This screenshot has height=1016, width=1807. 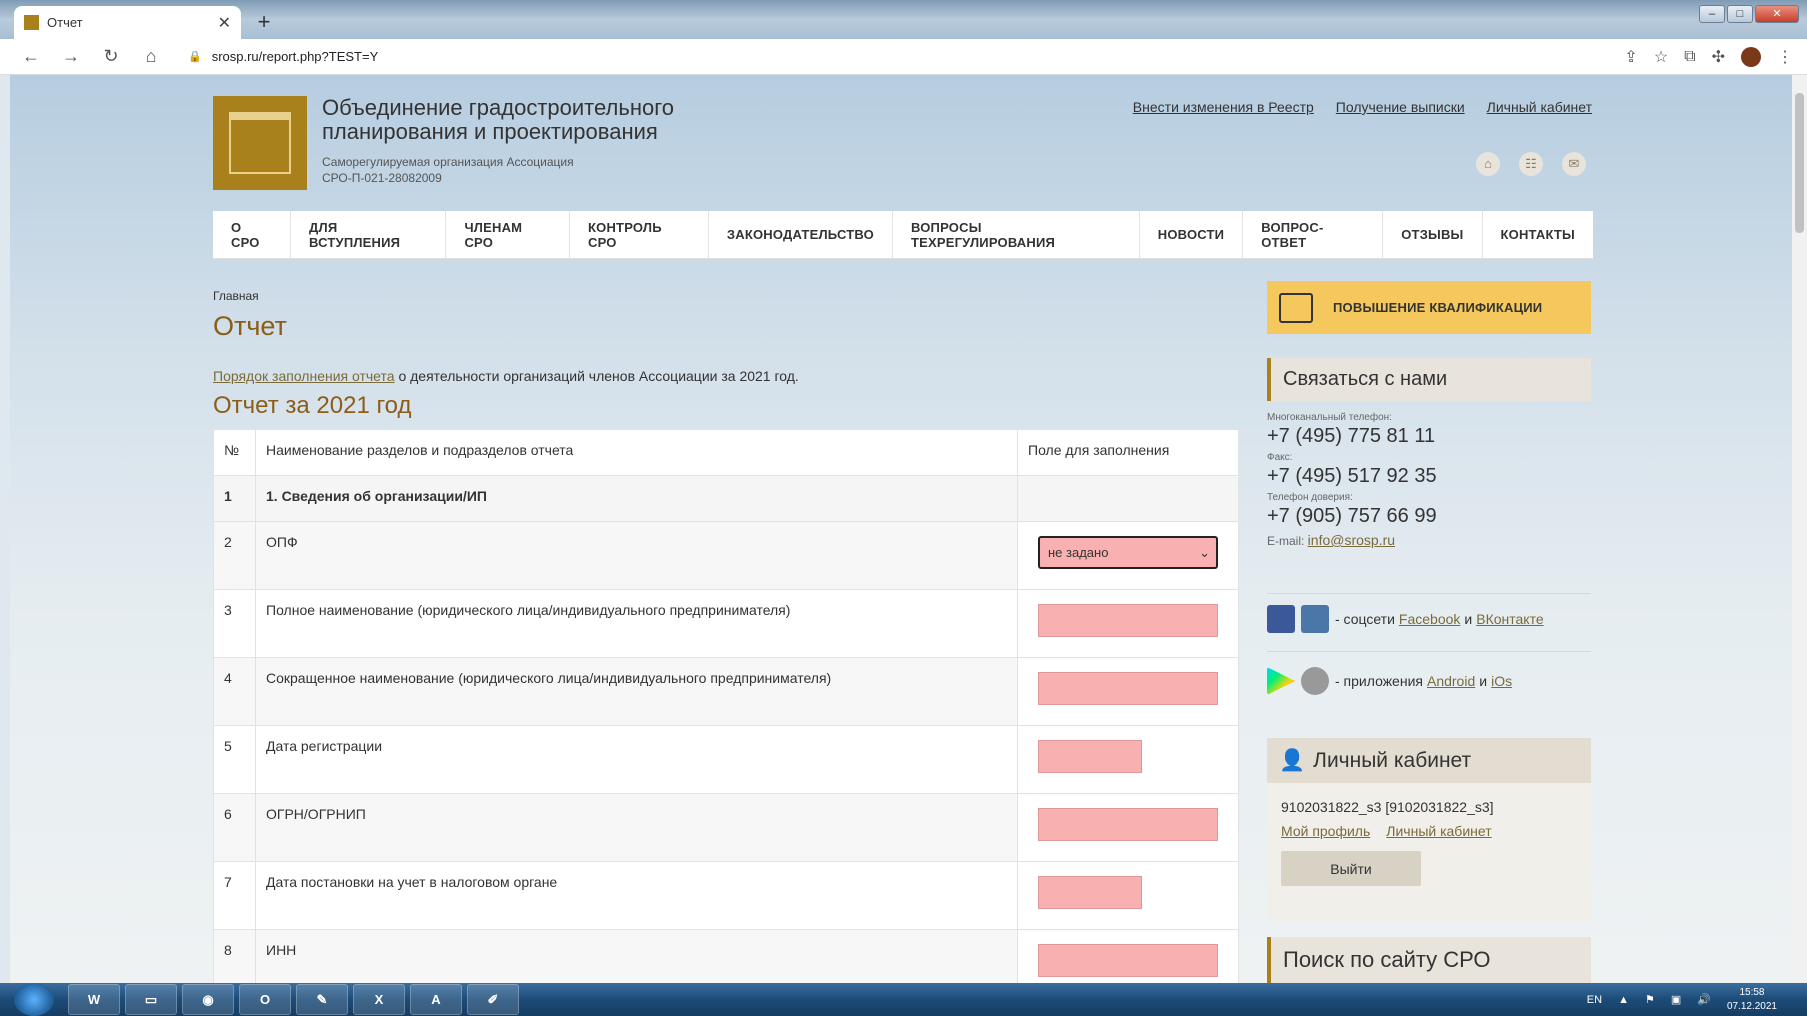 I want to click on ios-link: iOs, so click(x=1501, y=681).